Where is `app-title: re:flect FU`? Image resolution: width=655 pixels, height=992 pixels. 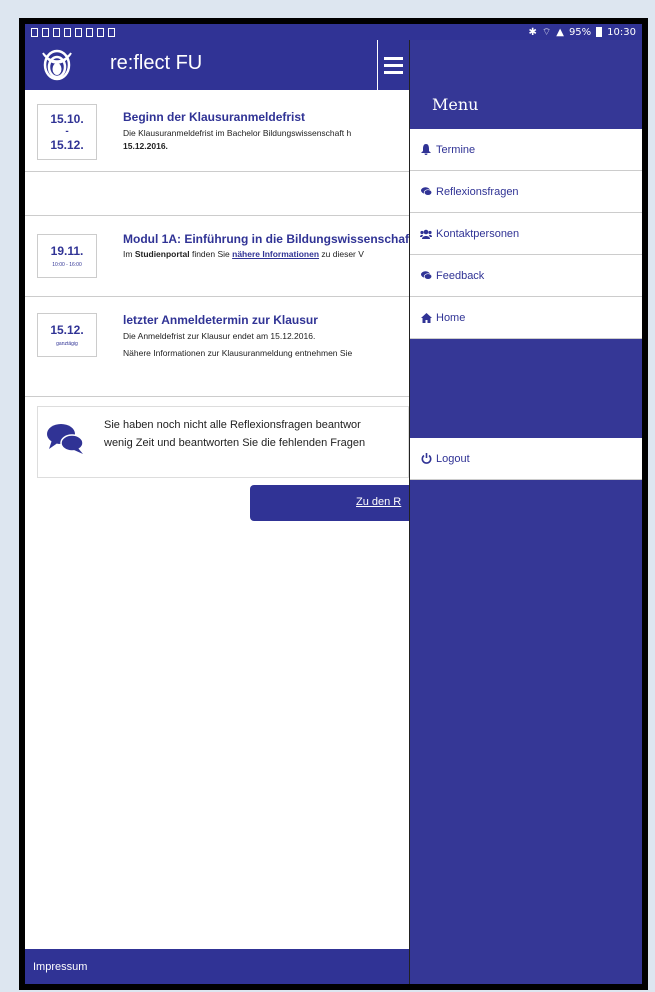
app-title: re:flect FU is located at coordinates (156, 63).